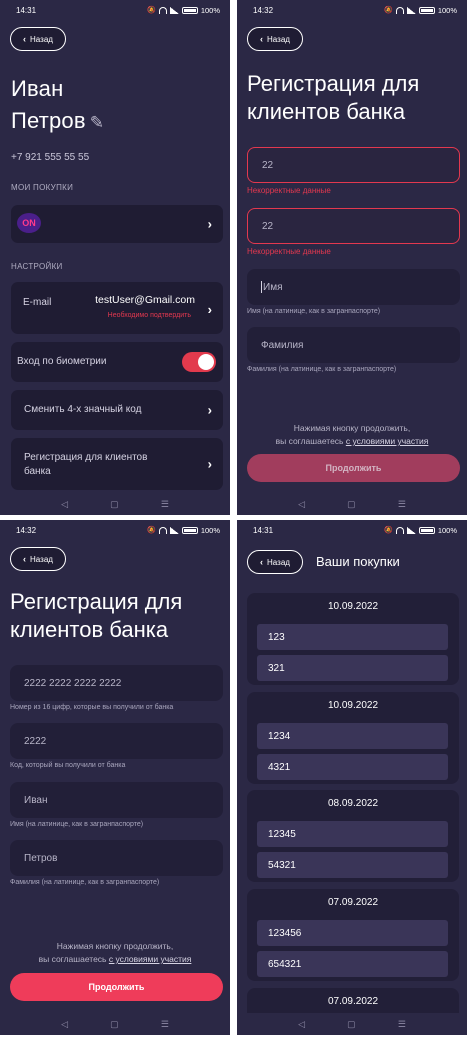  I want to click on card-number-input: 22, so click(353, 165).